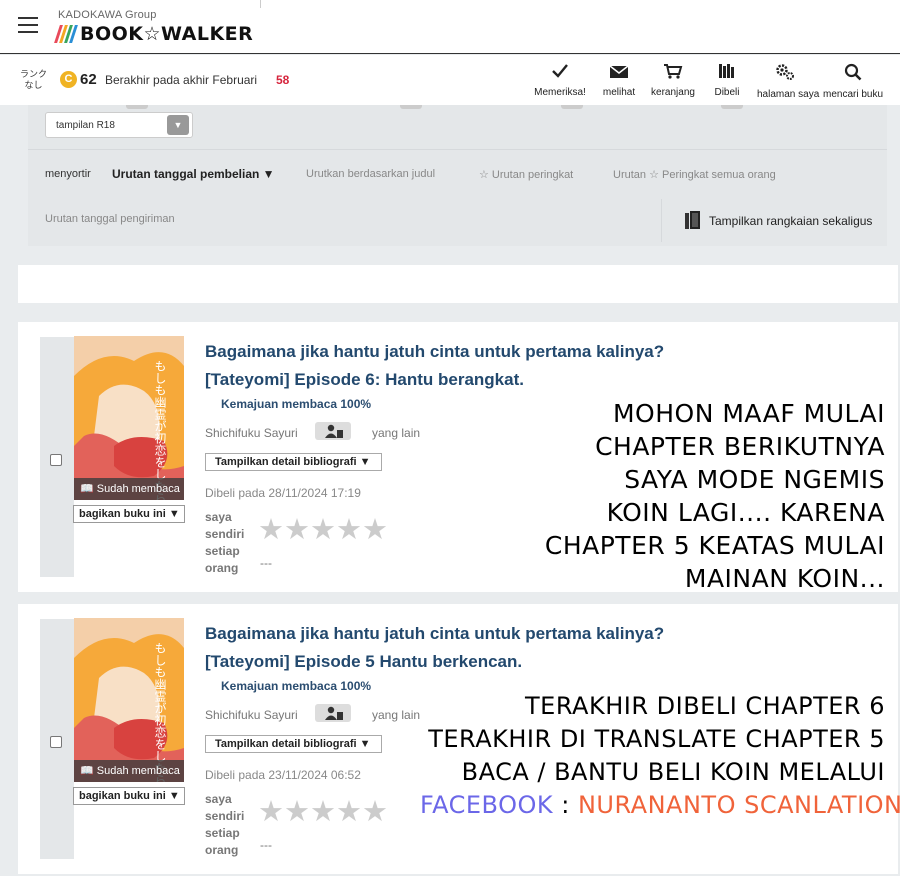 The image size is (900, 876). What do you see at coordinates (560, 92) in the screenshot?
I see `nav-label: Memeriksa!` at bounding box center [560, 92].